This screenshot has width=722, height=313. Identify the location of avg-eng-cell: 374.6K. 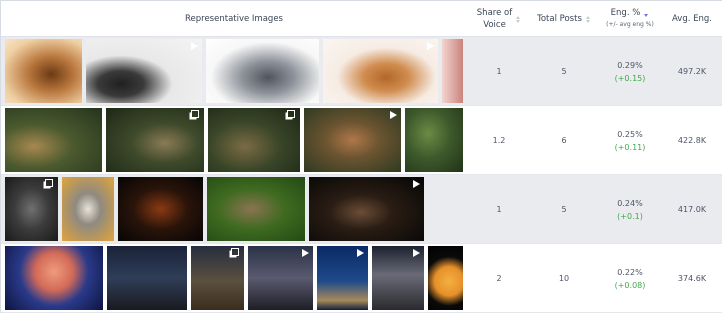
(692, 278).